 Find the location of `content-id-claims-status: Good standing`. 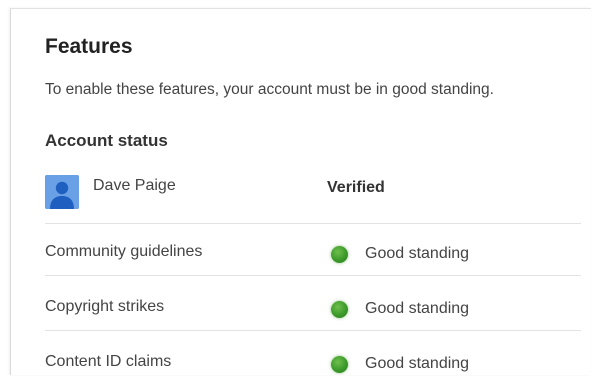

content-id-claims-status: Good standing is located at coordinates (400, 364).